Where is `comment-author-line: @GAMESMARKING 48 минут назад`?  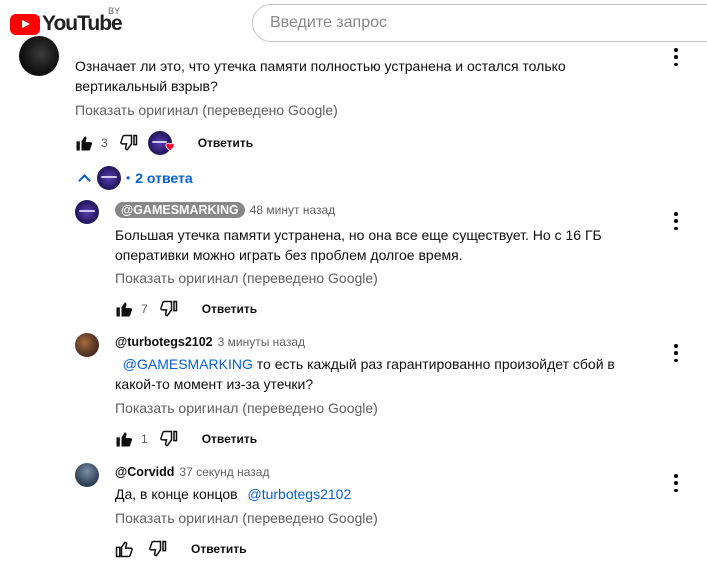
comment-author-line: @GAMESMARKING 48 минут назад is located at coordinates (225, 210).